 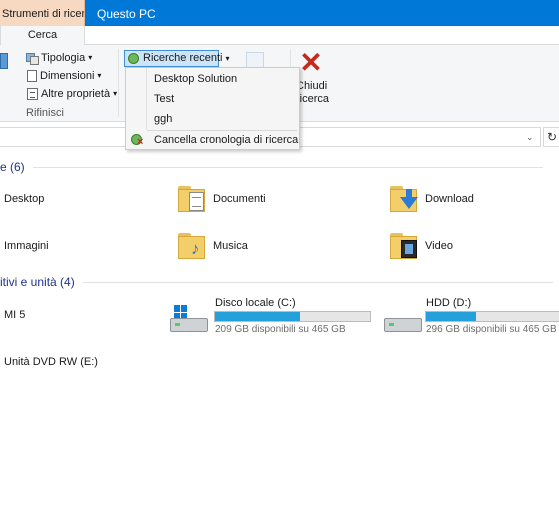 I want to click on close-search-button: Chiudi ricerca, so click(x=313, y=93).